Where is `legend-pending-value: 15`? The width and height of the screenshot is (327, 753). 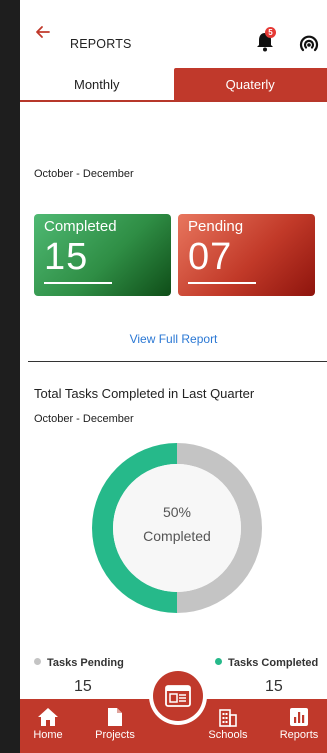 legend-pending-value: 15 is located at coordinates (83, 686).